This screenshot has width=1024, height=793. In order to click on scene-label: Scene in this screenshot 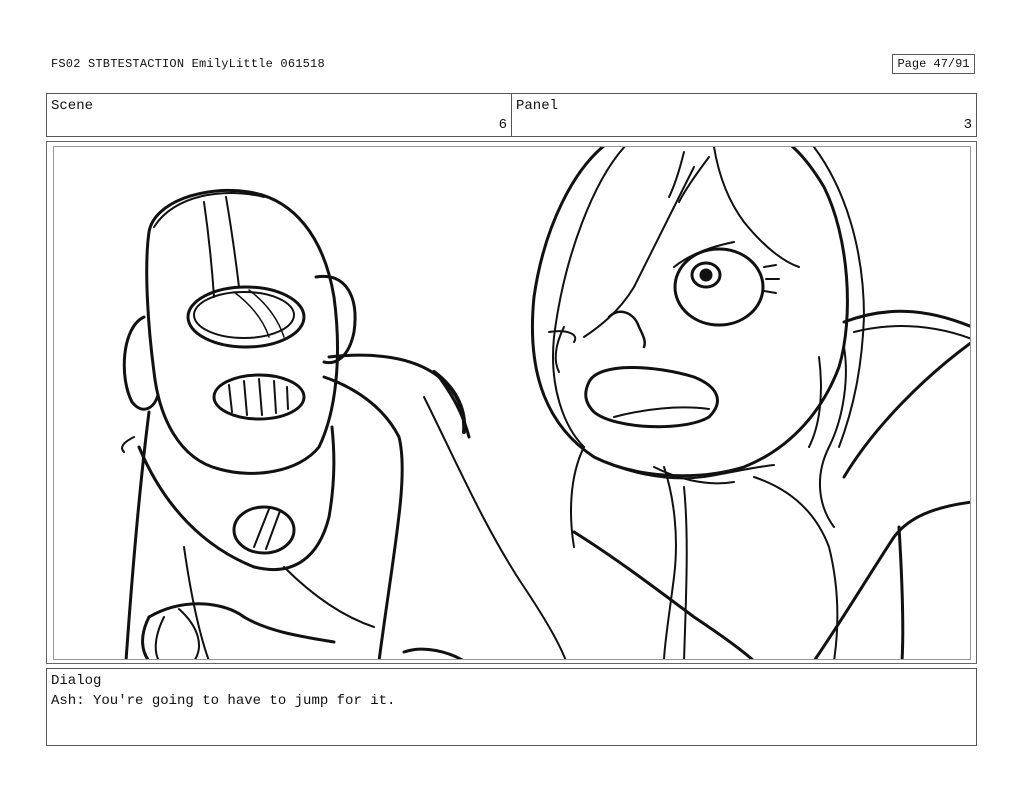, I will do `click(72, 106)`.